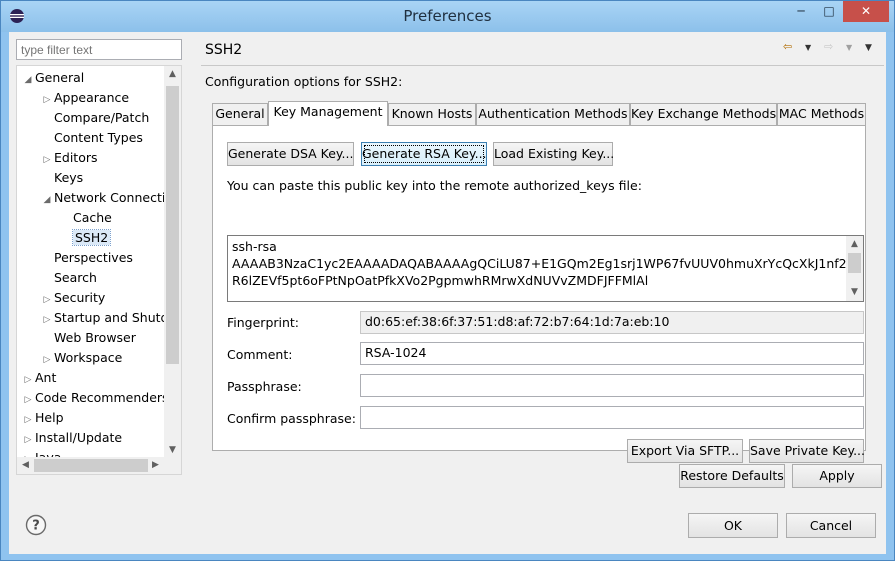  Describe the element at coordinates (831, 525) in the screenshot. I see `cancel-button: Cancel` at that location.